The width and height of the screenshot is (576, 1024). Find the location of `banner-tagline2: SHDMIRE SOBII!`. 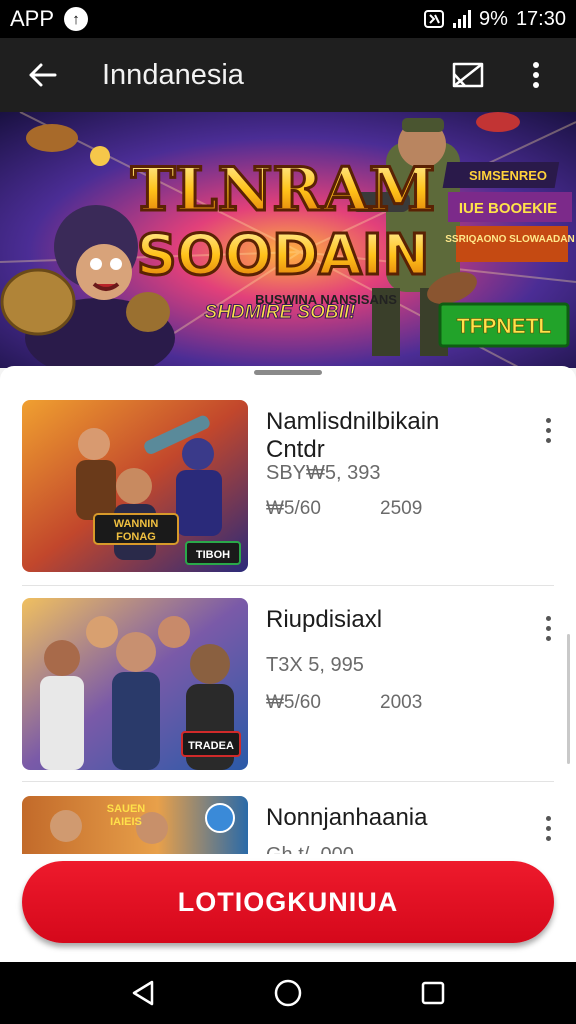

banner-tagline2: SHDMIRE SOBII! is located at coordinates (280, 312).